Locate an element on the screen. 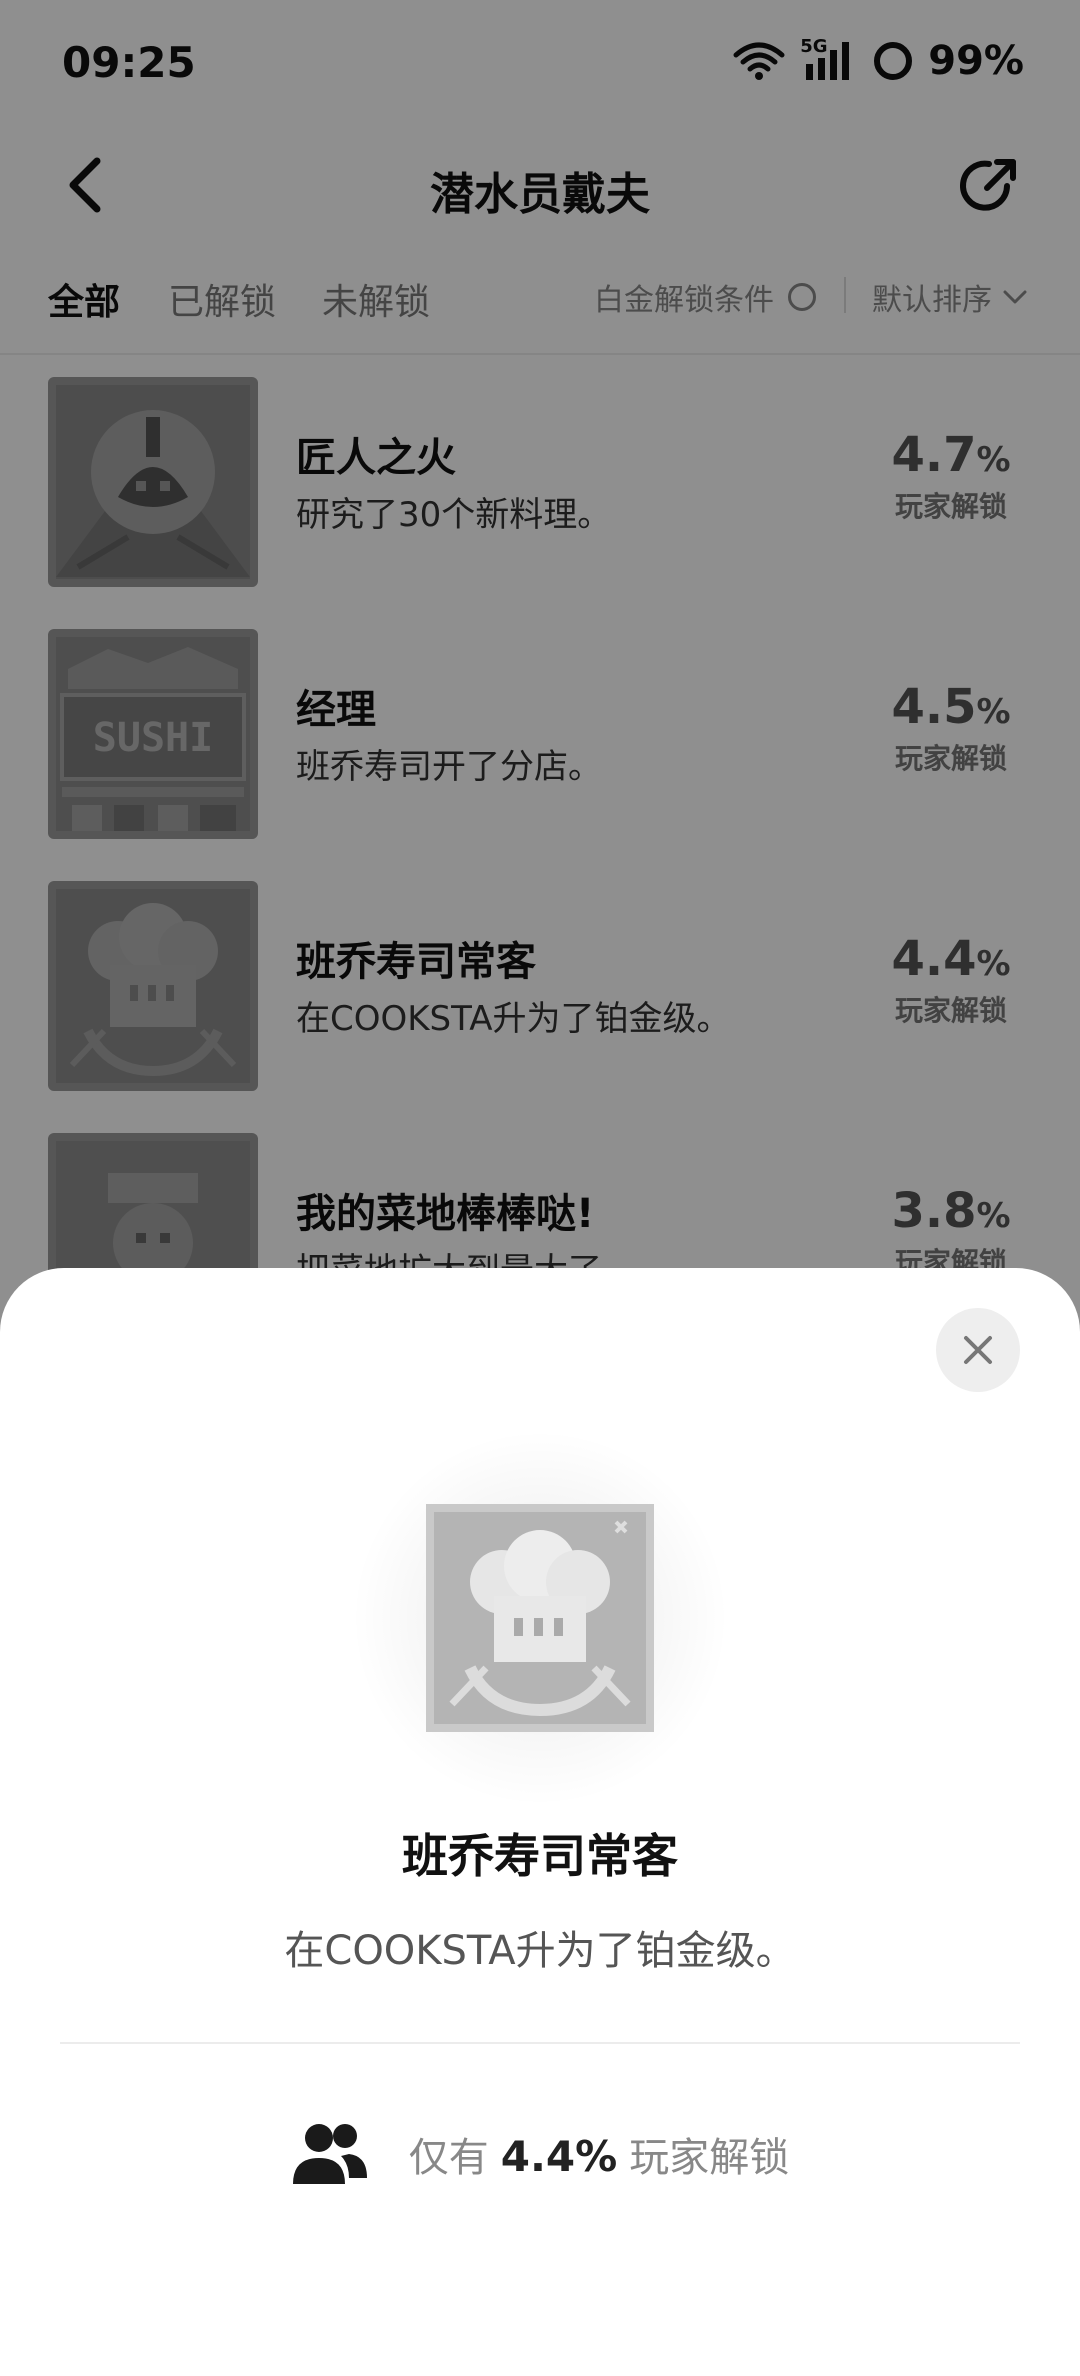  sheet-title: 班乔寿司常客 is located at coordinates (540, 1856).